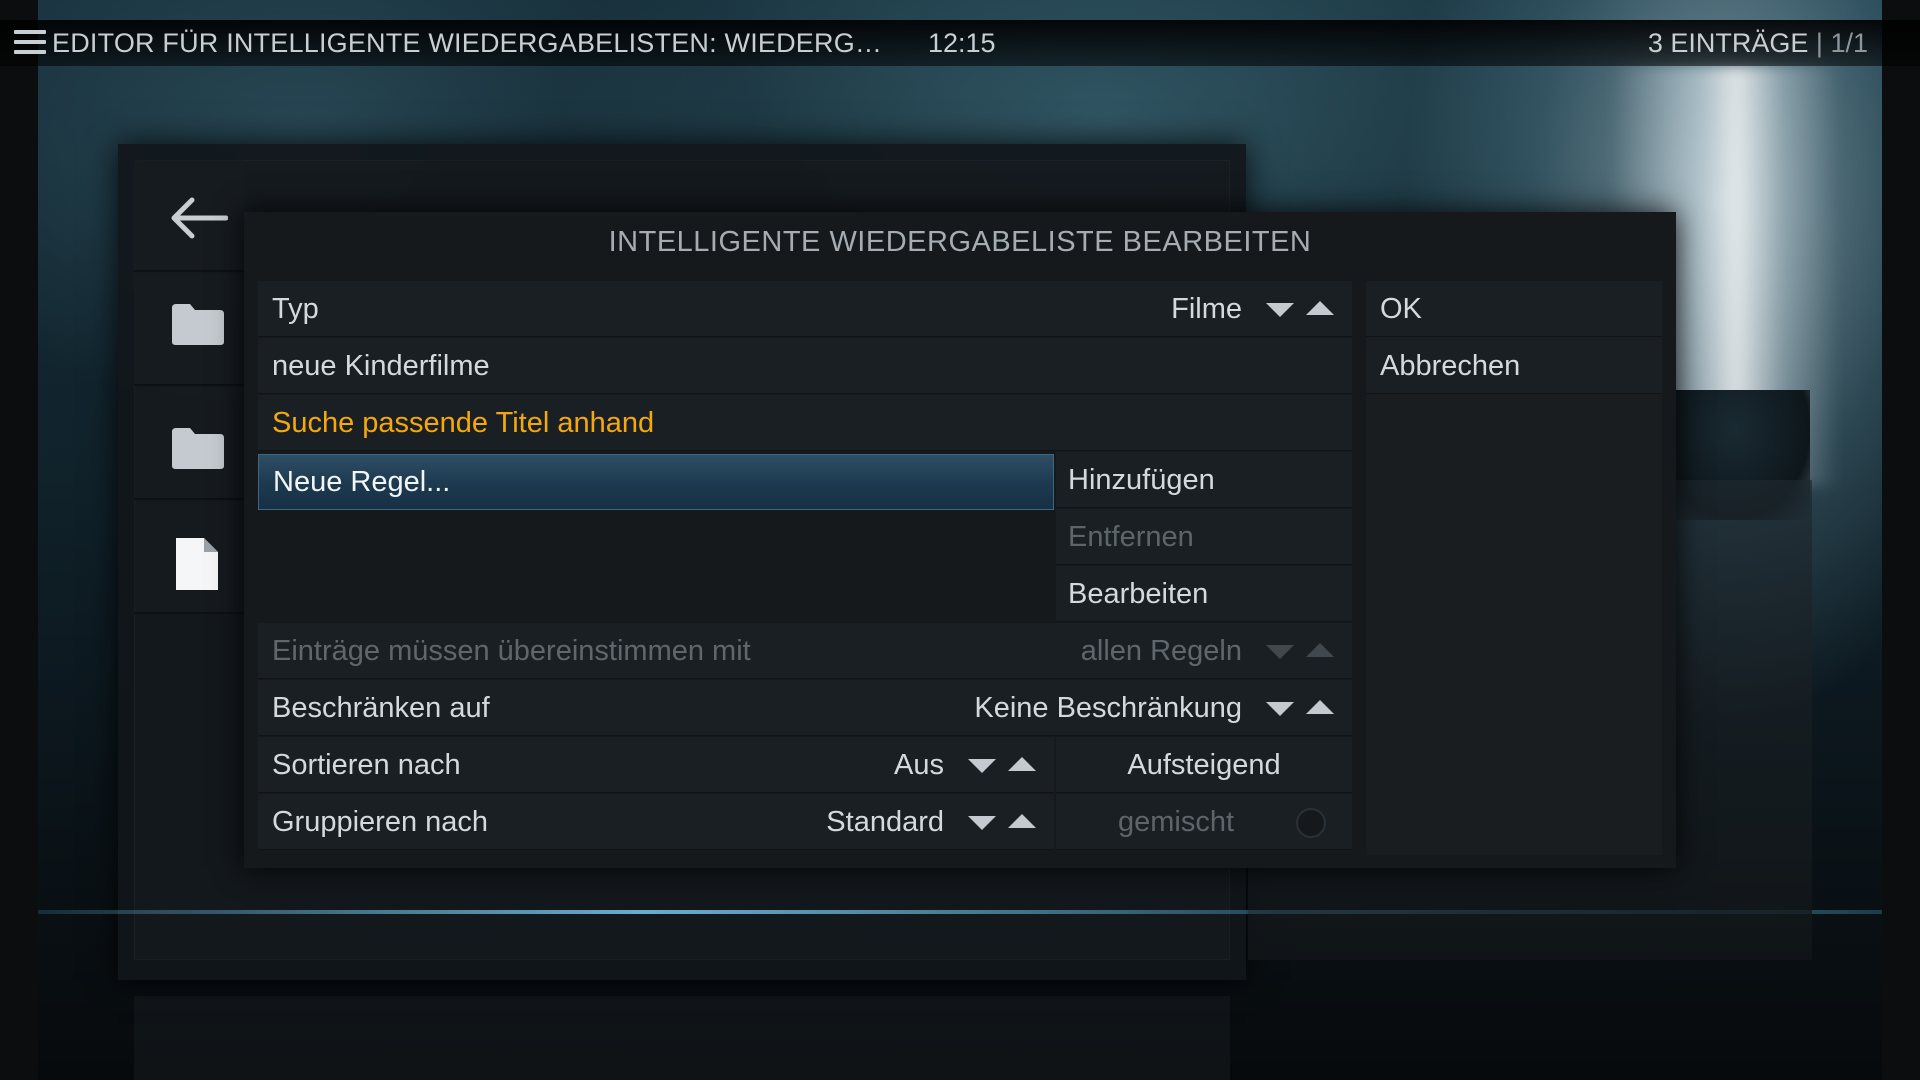  What do you see at coordinates (682, 1038) in the screenshot?
I see `backdrop-lower-panel` at bounding box center [682, 1038].